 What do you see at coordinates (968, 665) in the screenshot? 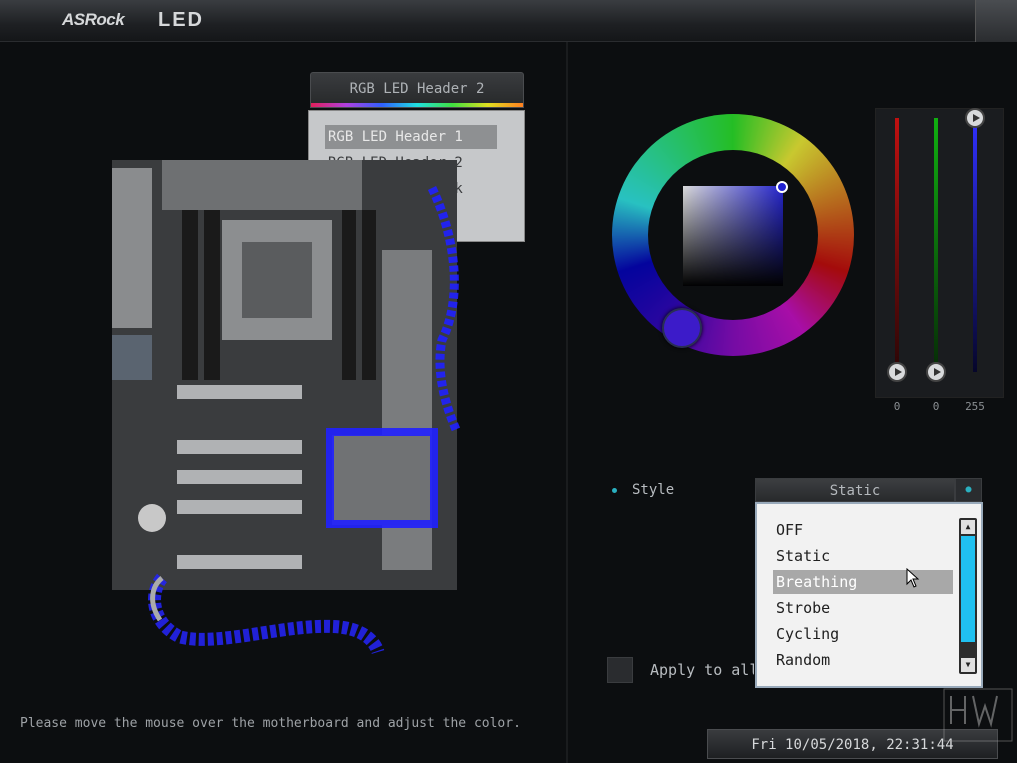
I see `scroll-down-icon: ▼` at bounding box center [968, 665].